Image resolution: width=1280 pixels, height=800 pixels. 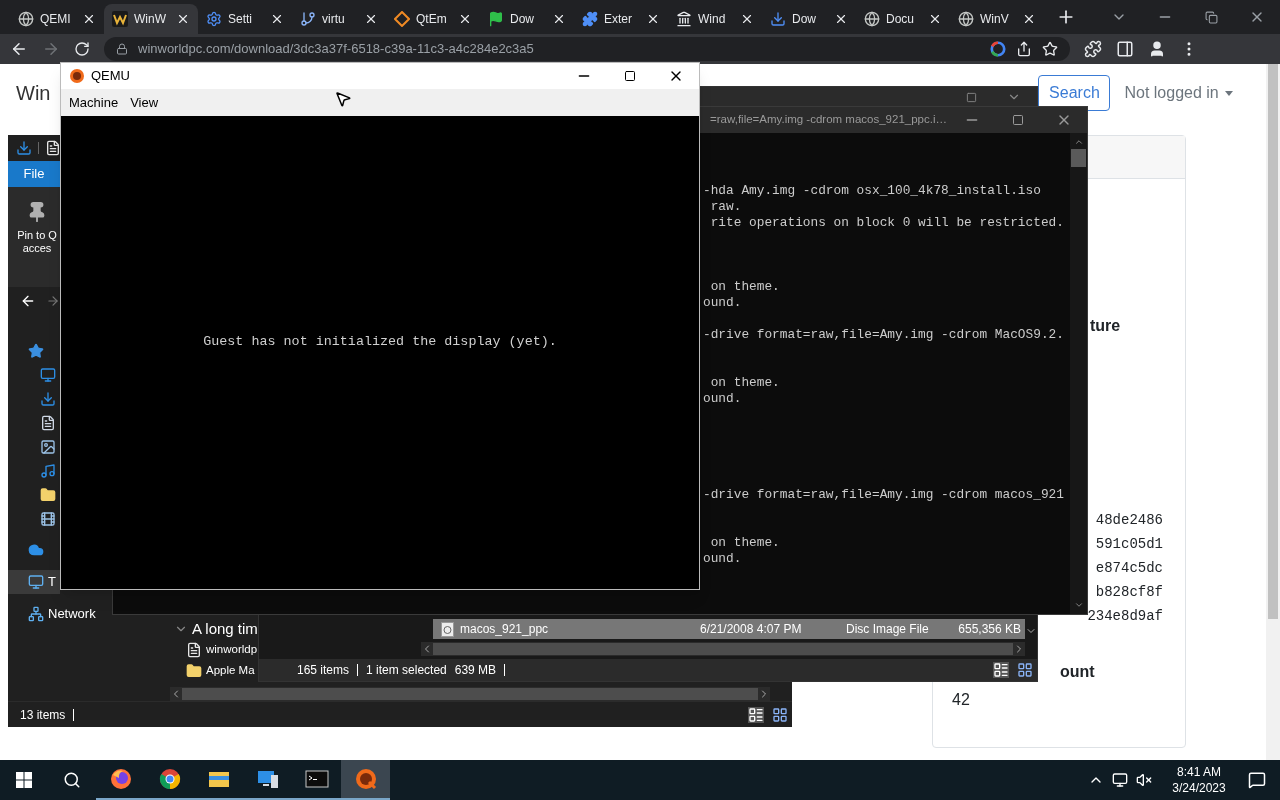 What do you see at coordinates (1078, 142) in the screenshot?
I see `scroll-up-icon` at bounding box center [1078, 142].